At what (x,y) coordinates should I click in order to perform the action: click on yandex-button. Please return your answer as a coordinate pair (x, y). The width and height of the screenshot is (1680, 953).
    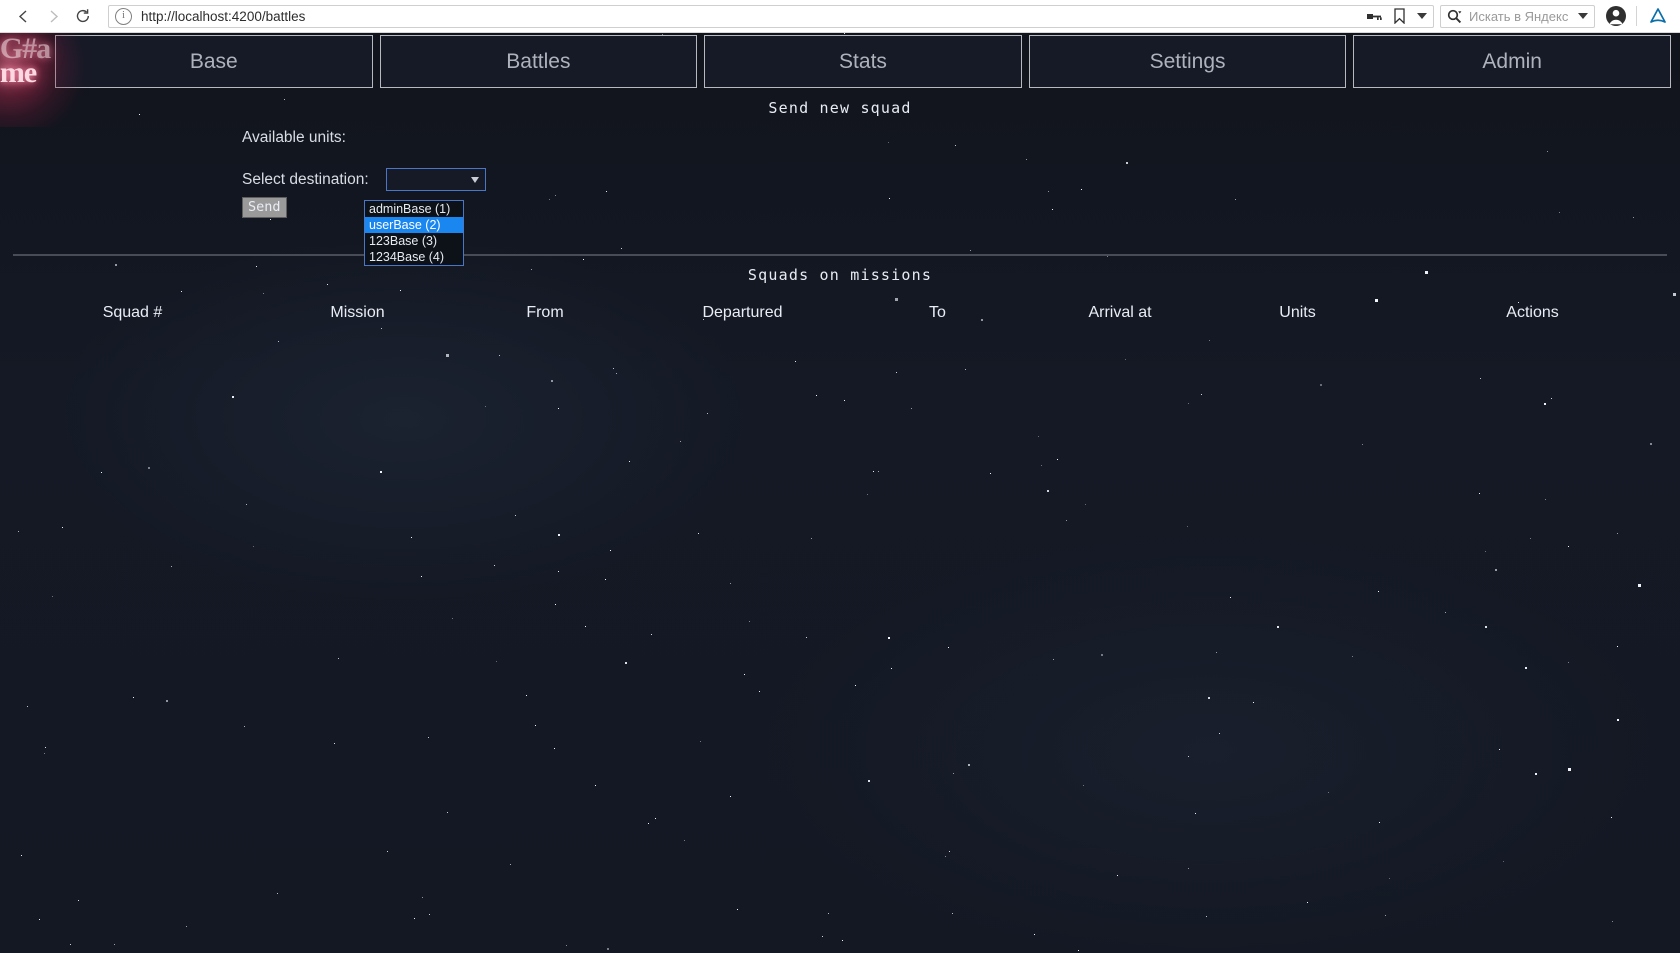
    Looking at the image, I should click on (1658, 16).